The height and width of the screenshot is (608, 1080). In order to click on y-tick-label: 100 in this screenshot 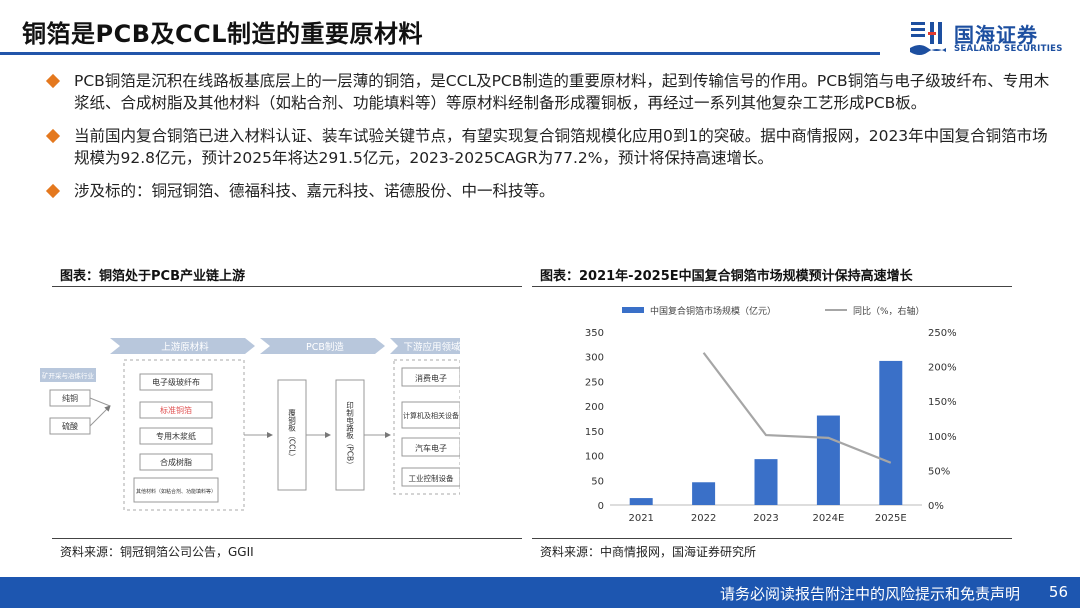, I will do `click(594, 457)`.